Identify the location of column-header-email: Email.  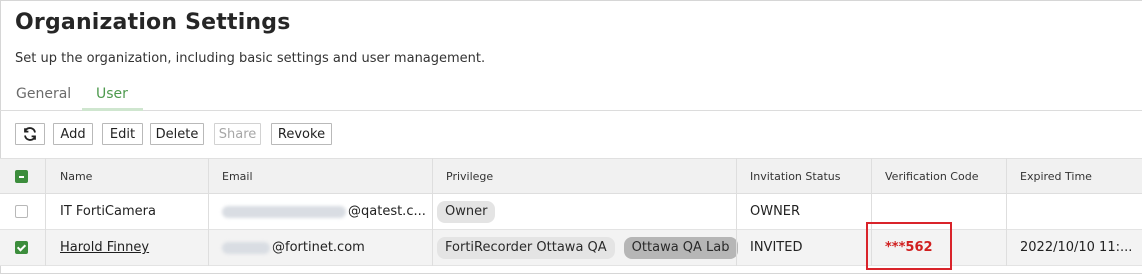
(237, 176).